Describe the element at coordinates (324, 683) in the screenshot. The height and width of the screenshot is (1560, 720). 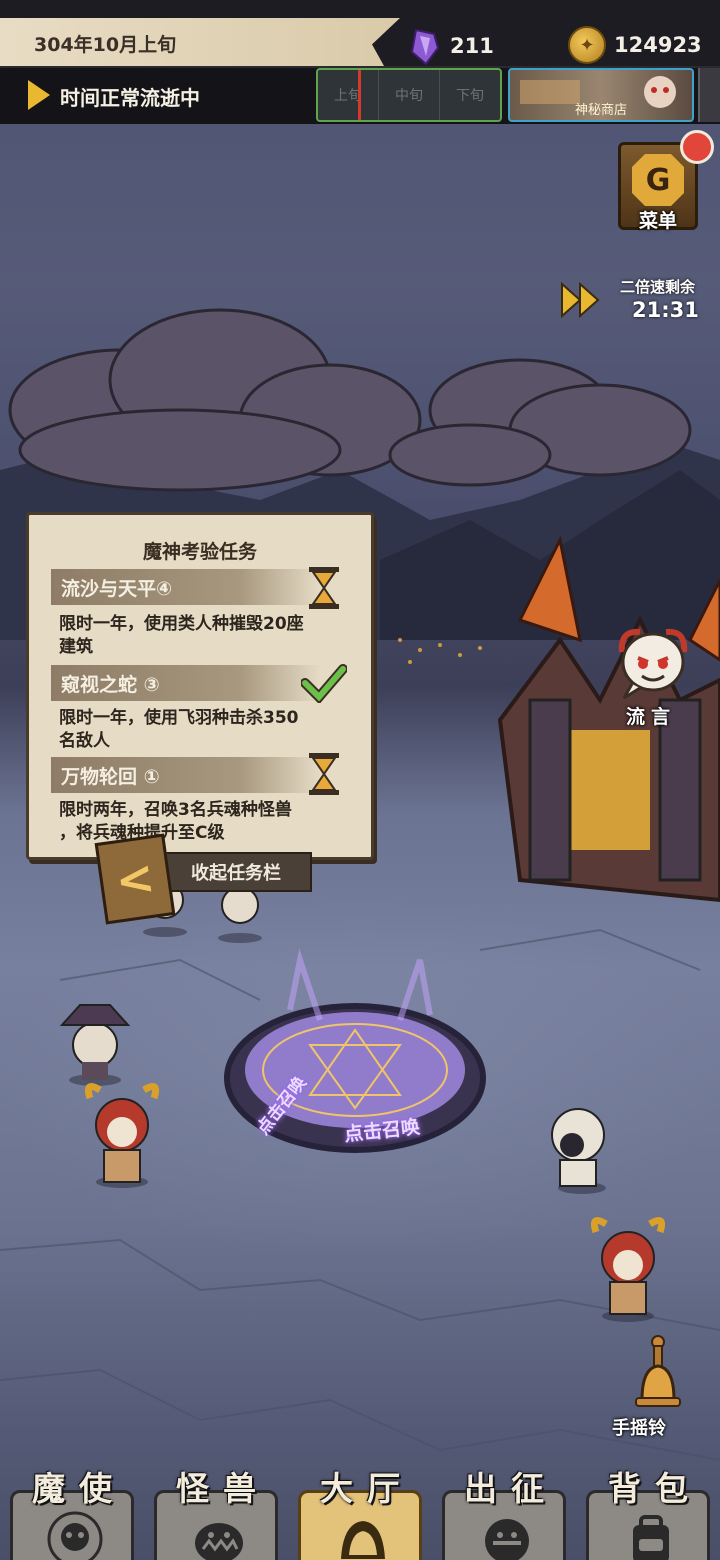
I see `checkmark-icon` at that location.